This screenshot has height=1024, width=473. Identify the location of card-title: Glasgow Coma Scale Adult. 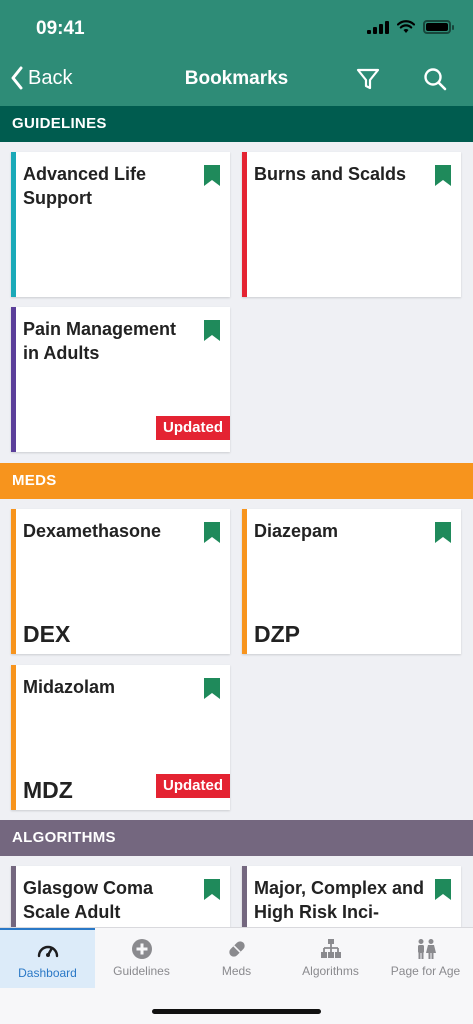
(88, 900).